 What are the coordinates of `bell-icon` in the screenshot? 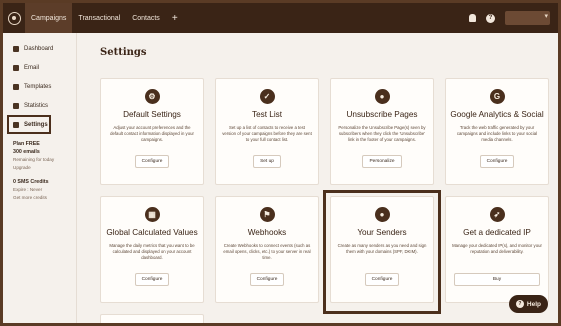 It's located at (472, 18).